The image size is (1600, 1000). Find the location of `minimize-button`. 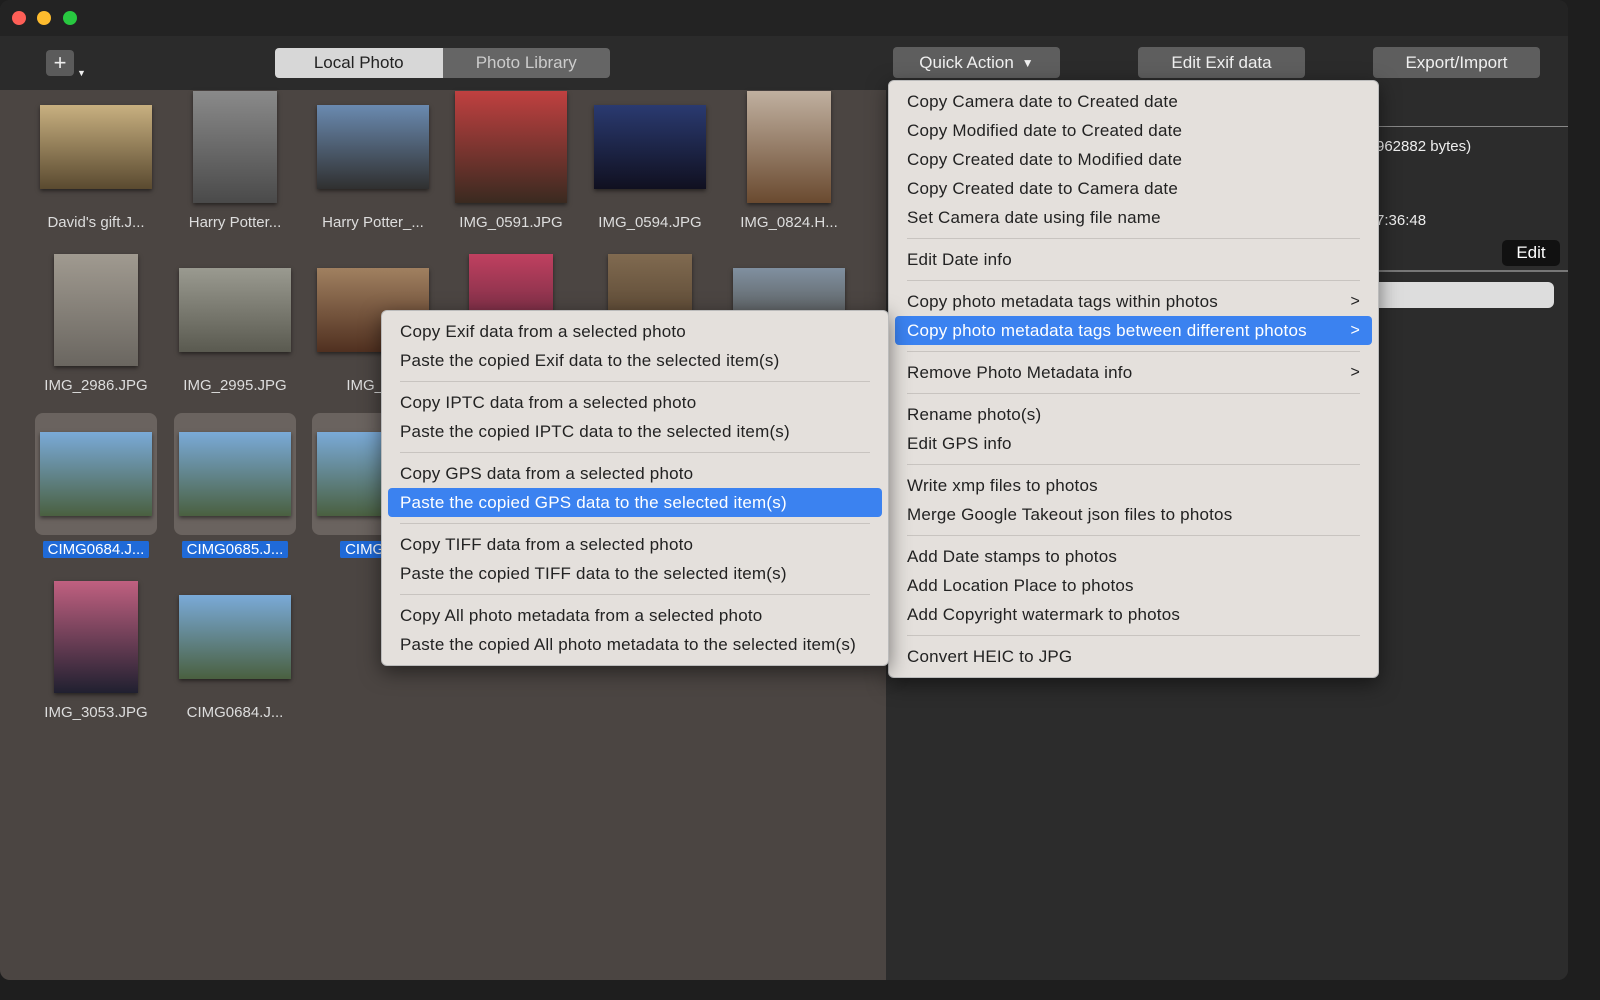

minimize-button is located at coordinates (44, 18).